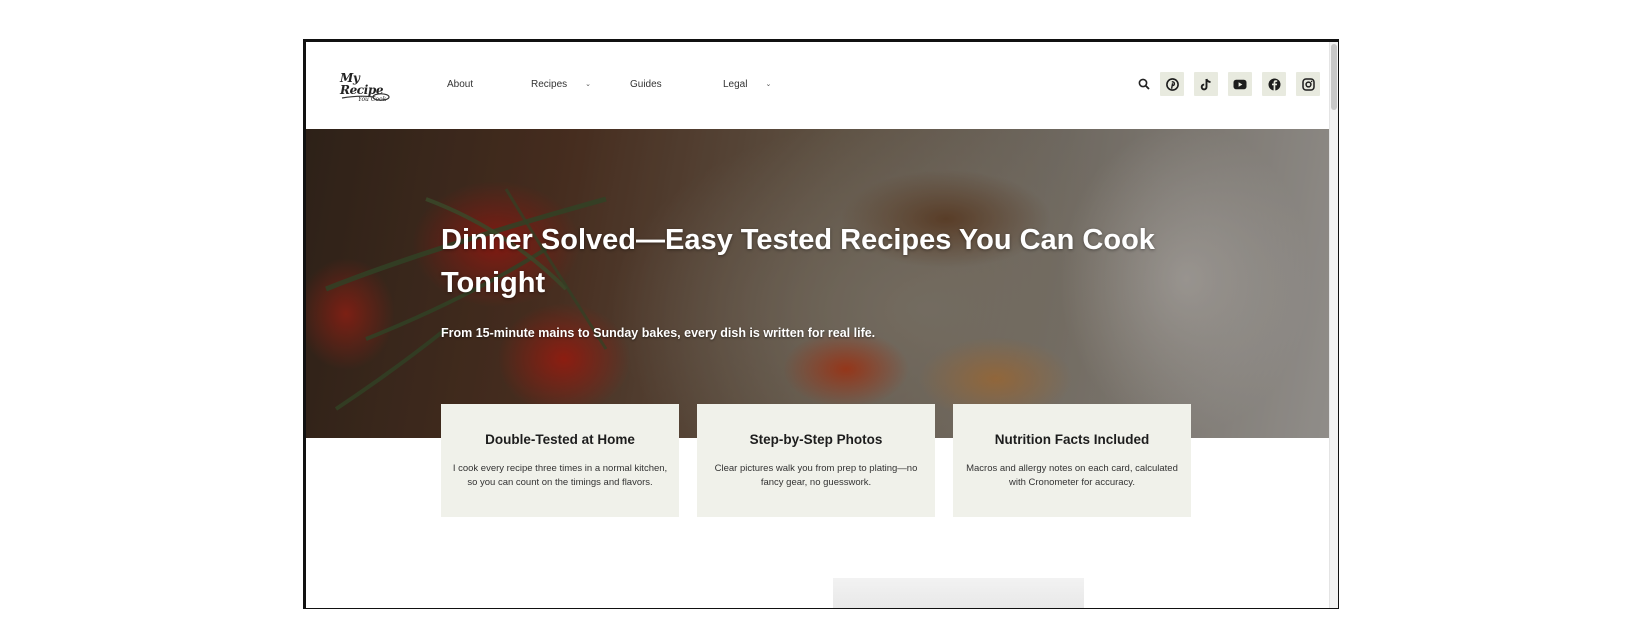 This screenshot has width=1640, height=640. Describe the element at coordinates (1145, 84) in the screenshot. I see `search-icon` at that location.